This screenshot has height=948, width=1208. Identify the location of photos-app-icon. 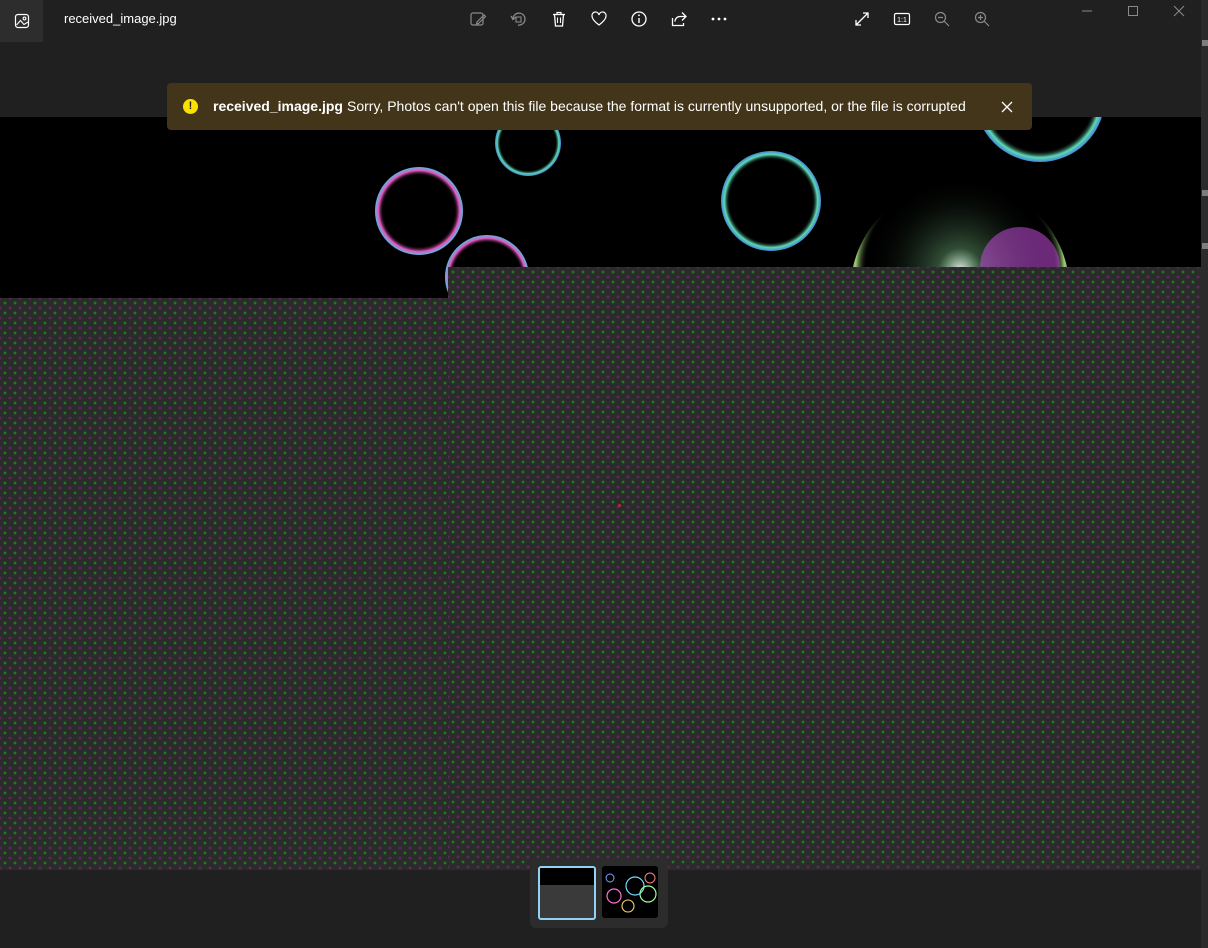
(21, 21).